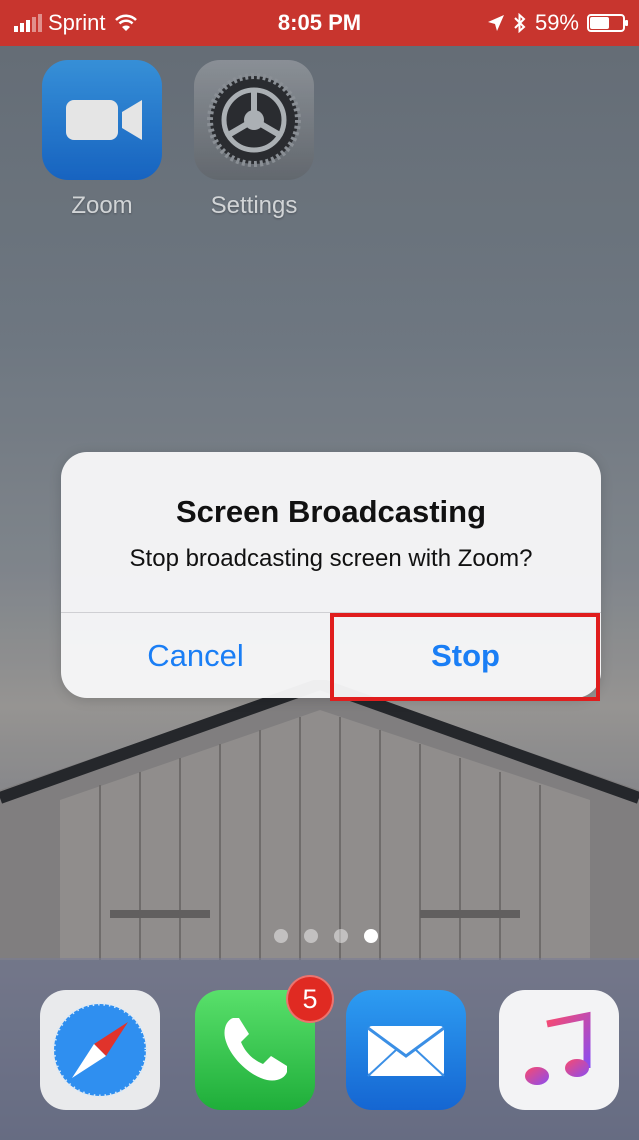 The height and width of the screenshot is (1140, 639). What do you see at coordinates (465, 655) in the screenshot?
I see `stop-button: Stop` at bounding box center [465, 655].